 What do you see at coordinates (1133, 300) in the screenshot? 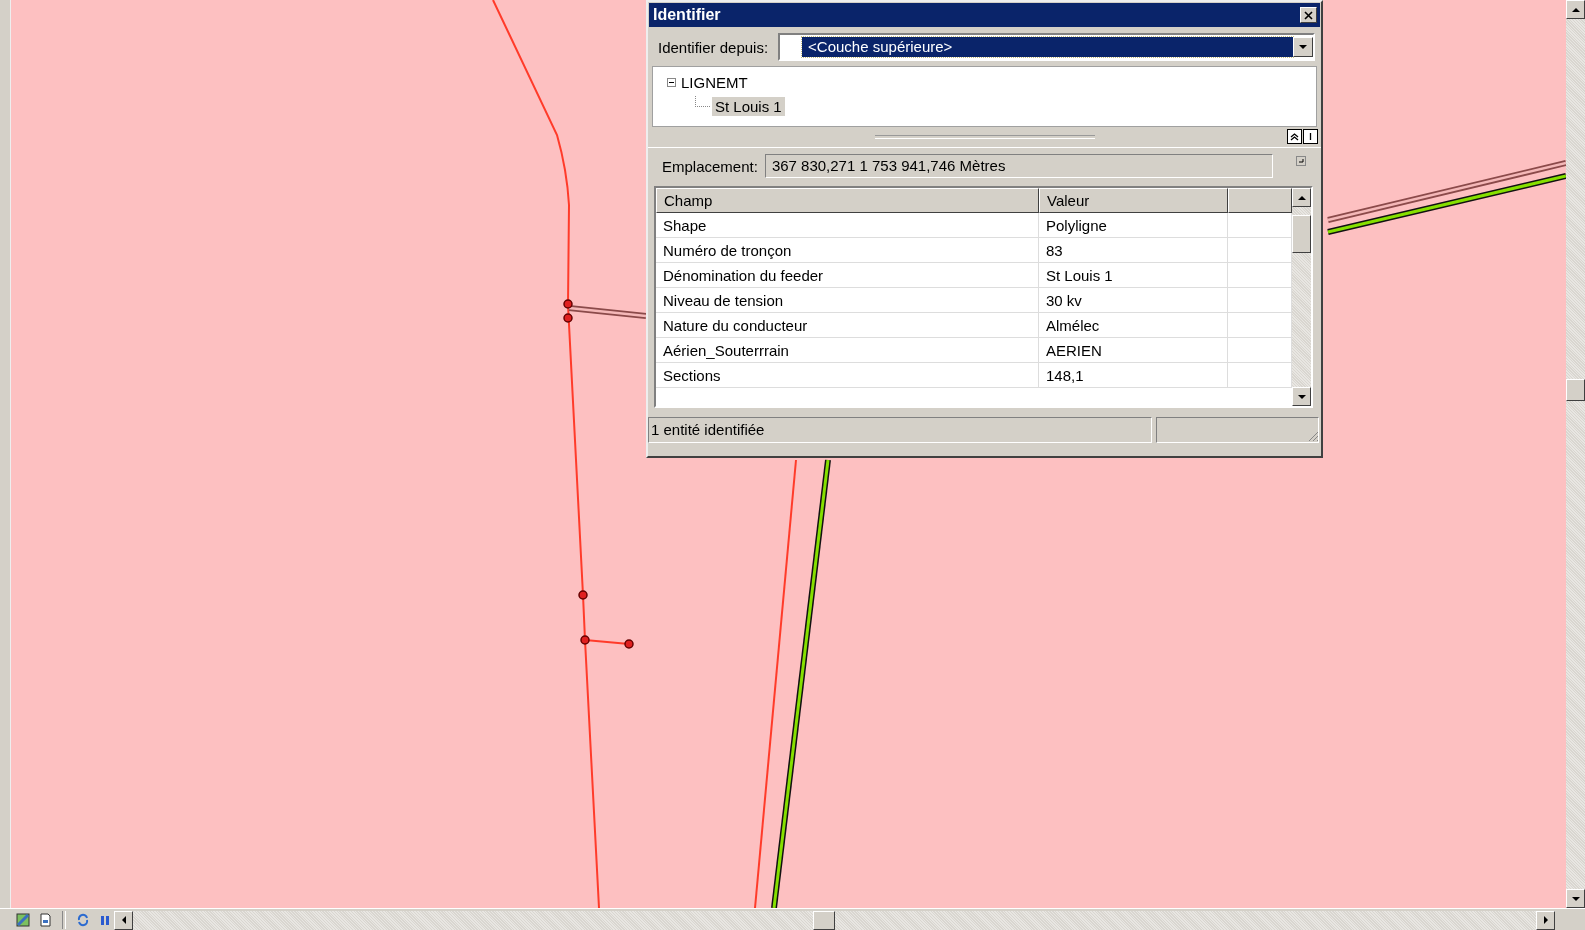
I see `table-cell: 30 kv` at bounding box center [1133, 300].